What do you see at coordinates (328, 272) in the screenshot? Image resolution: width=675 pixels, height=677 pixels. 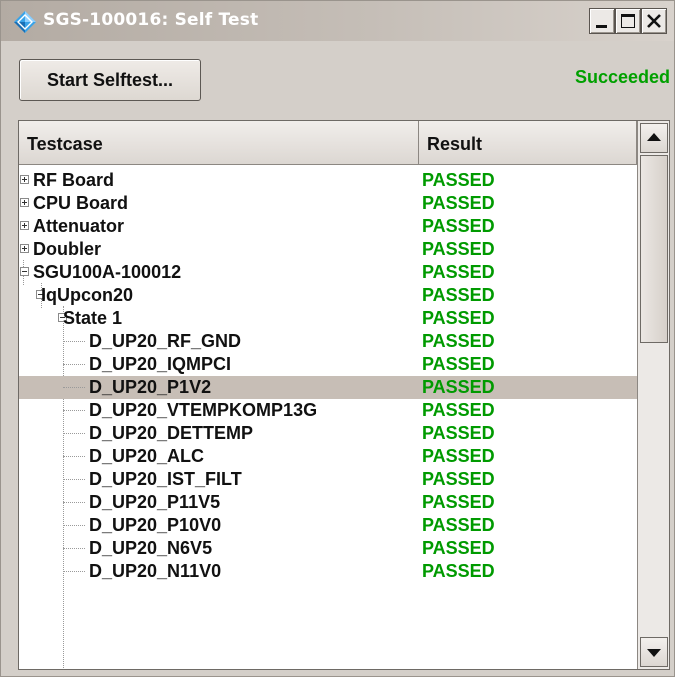 I see `table-row: SGU100A-100012 PASSED` at bounding box center [328, 272].